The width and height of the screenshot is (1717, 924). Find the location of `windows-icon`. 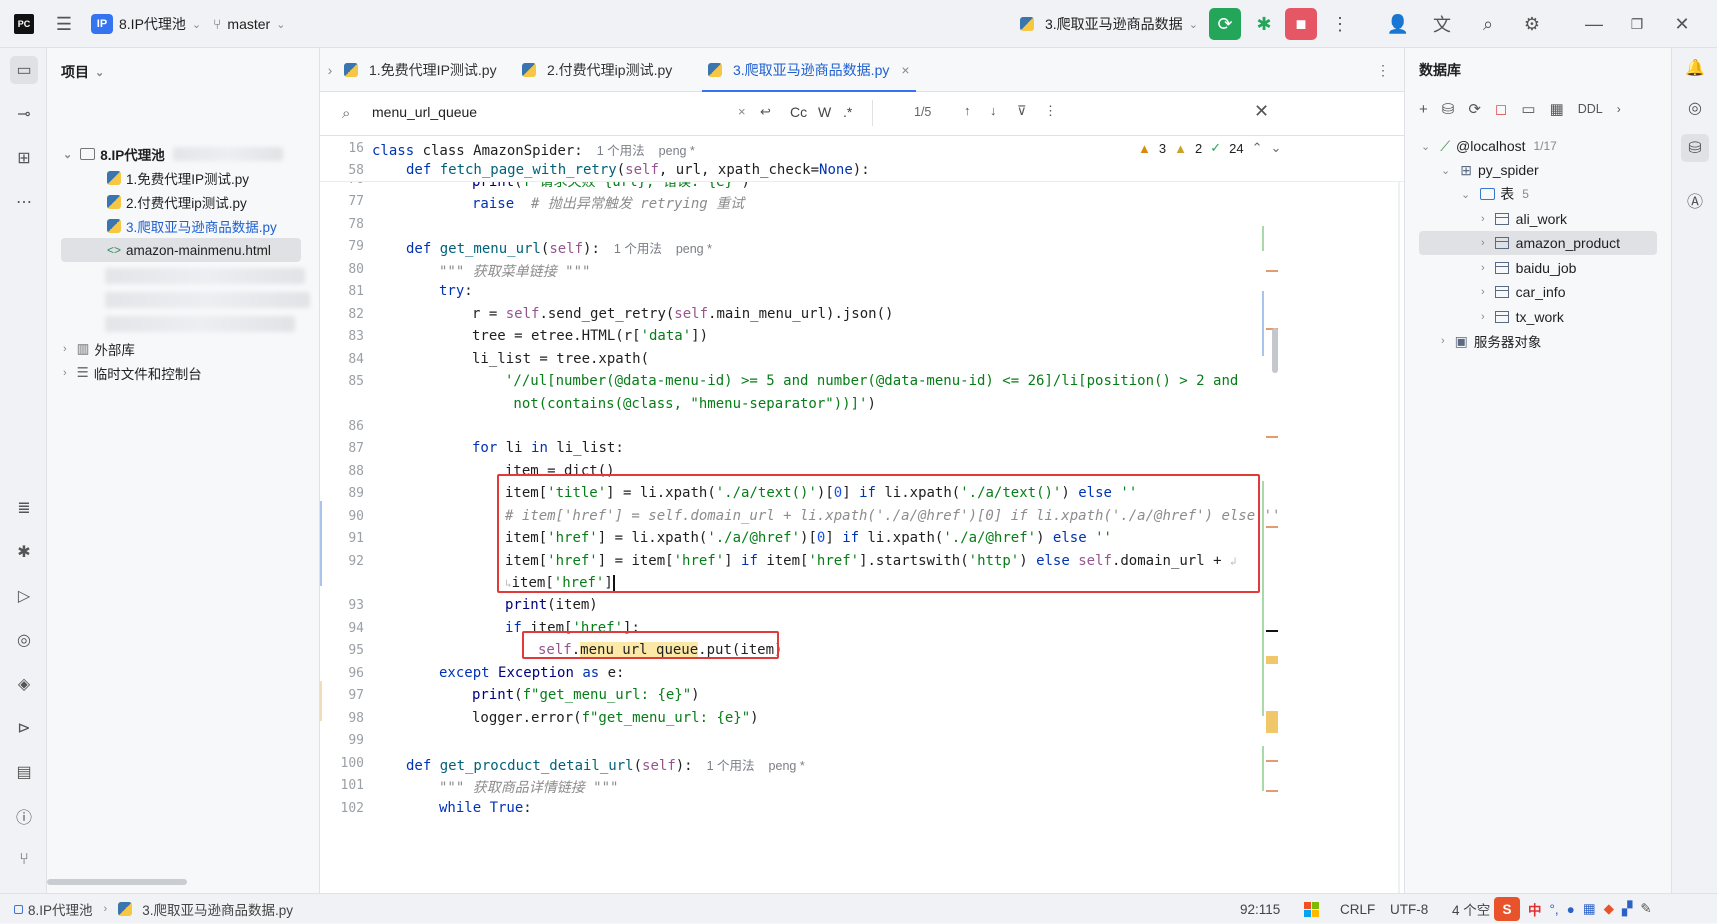

windows-icon is located at coordinates (1311, 909).